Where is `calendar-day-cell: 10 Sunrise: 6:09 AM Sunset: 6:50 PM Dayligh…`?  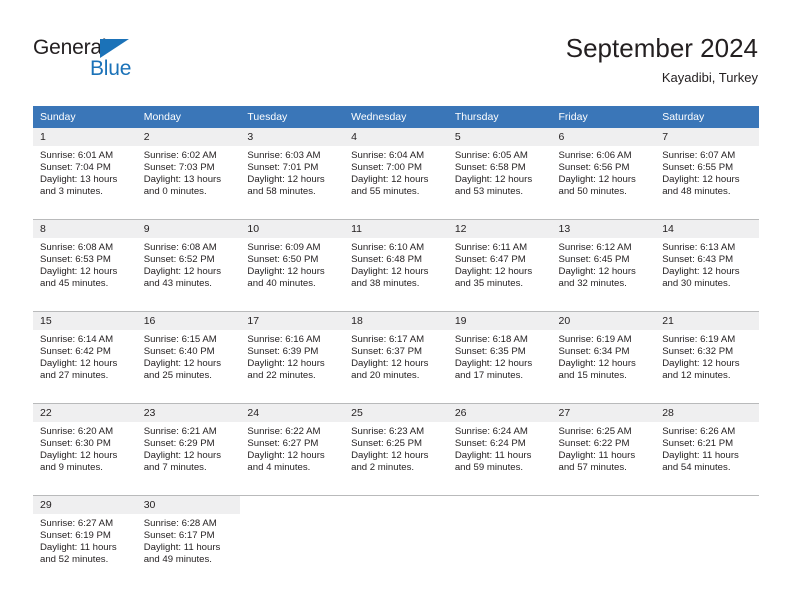
calendar-day-cell: 10 Sunrise: 6:09 AM Sunset: 6:50 PM Dayligh… is located at coordinates (292, 265).